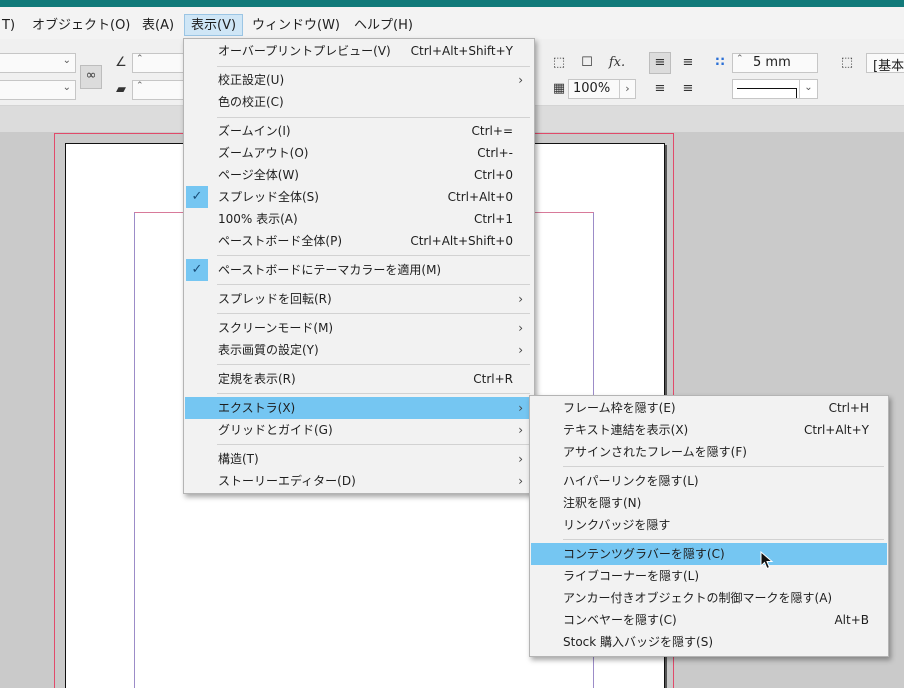  Describe the element at coordinates (359, 350) in the screenshot. I see `menu-item-display-performance: 表示画質の設定(Y) ›` at that location.